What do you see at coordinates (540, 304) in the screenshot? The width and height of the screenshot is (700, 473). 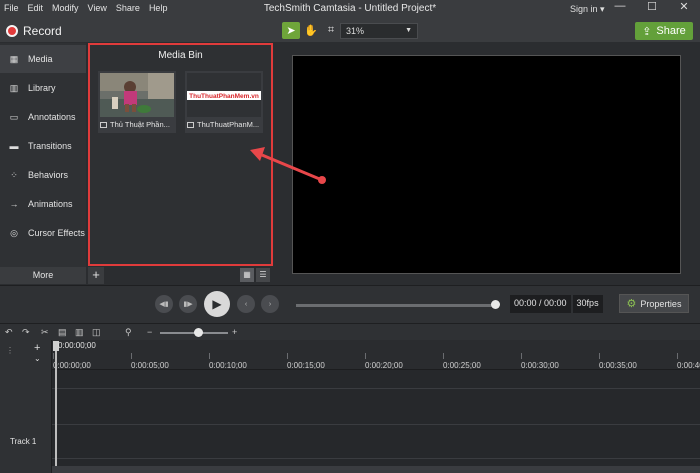 I see `time-readout: 00:00 / 00:00` at bounding box center [540, 304].